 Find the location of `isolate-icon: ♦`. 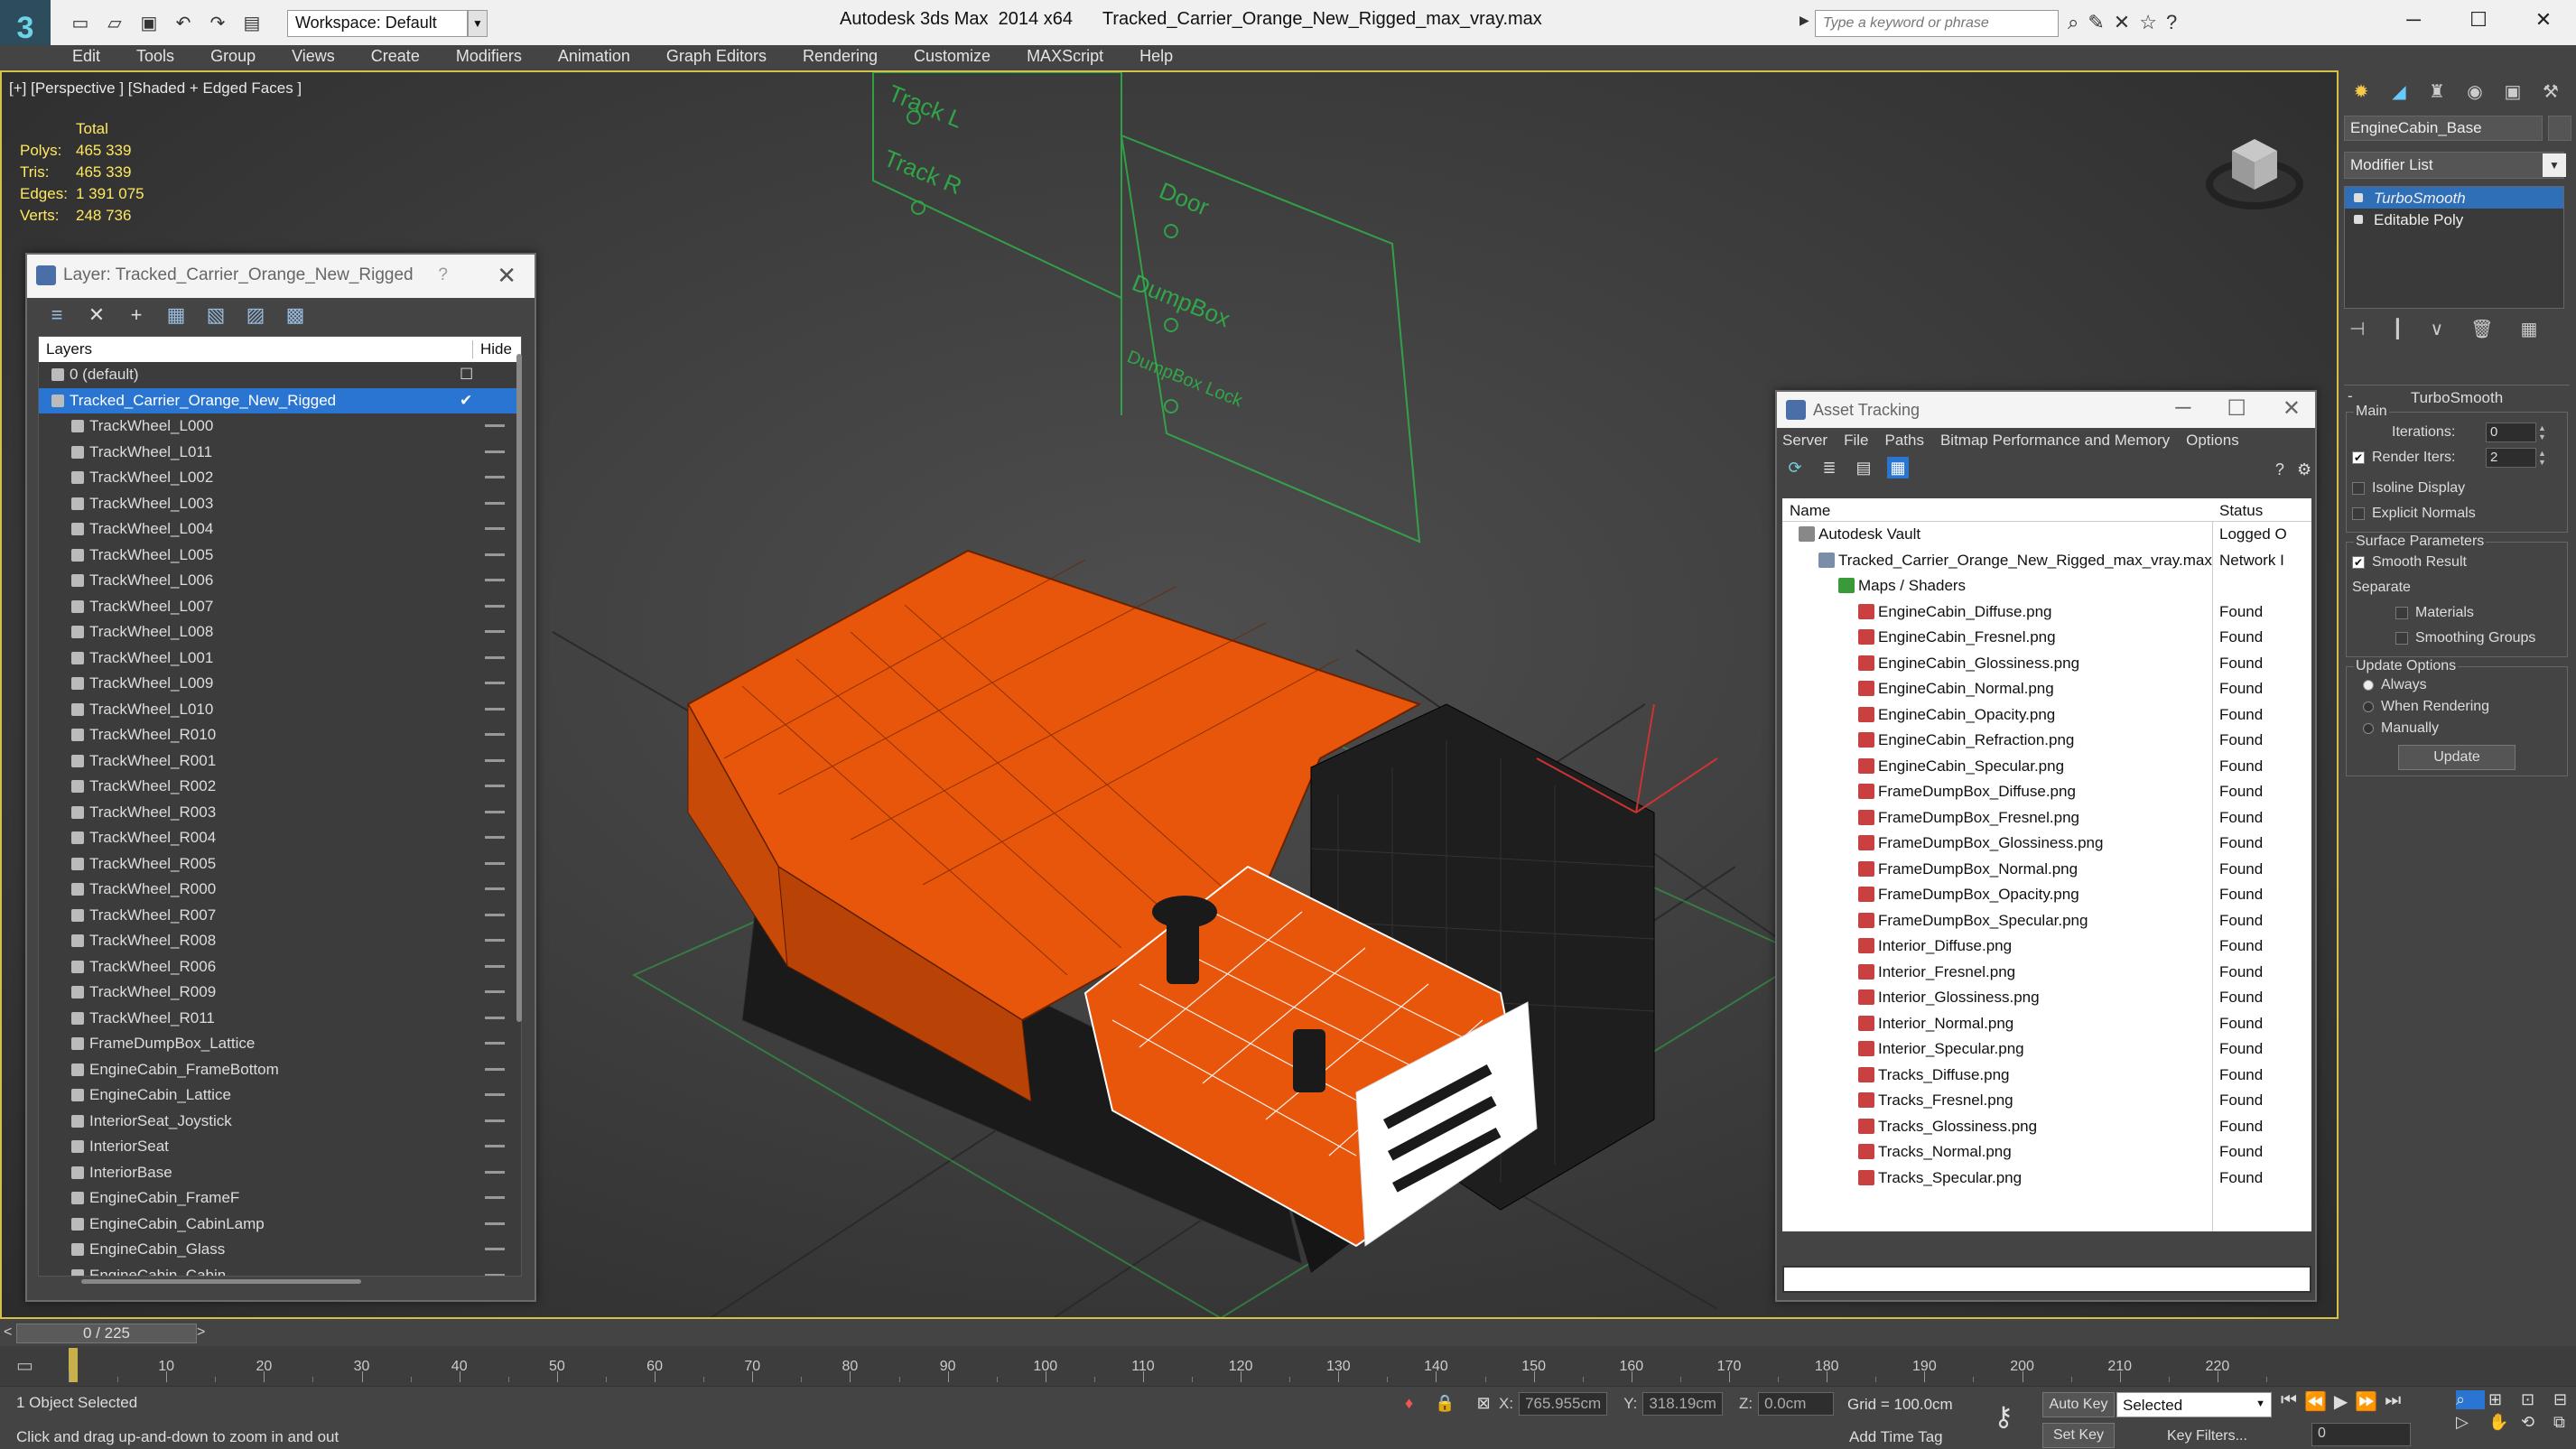

isolate-icon: ♦ is located at coordinates (1409, 1403).